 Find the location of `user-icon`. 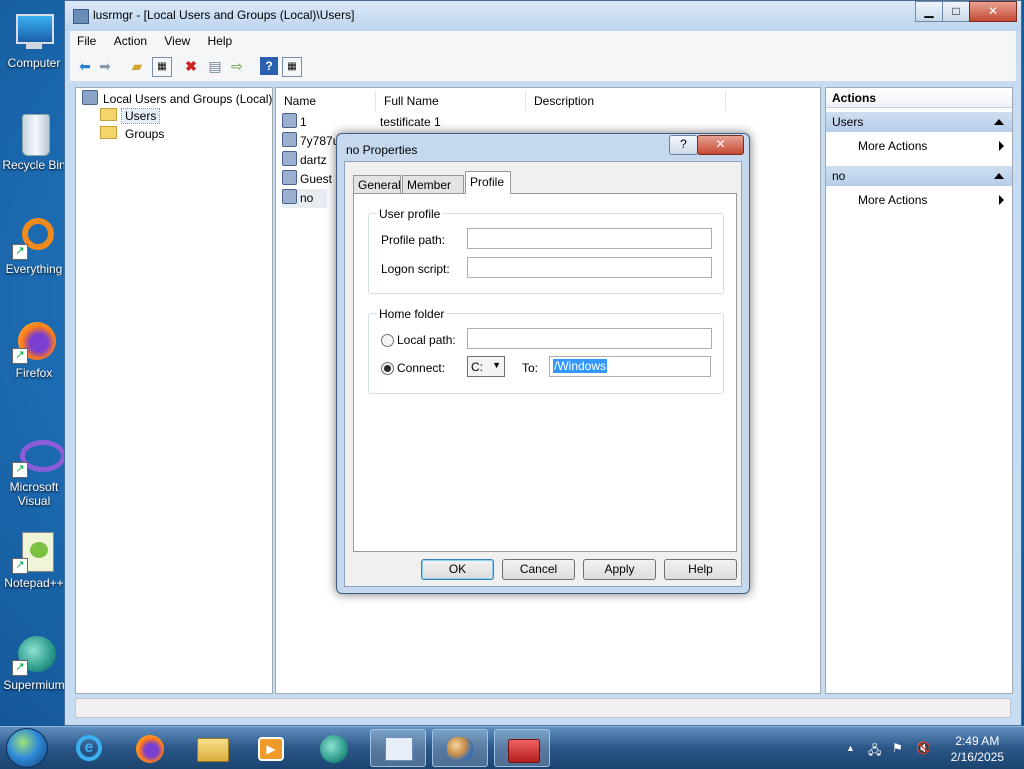

user-icon is located at coordinates (289, 196).